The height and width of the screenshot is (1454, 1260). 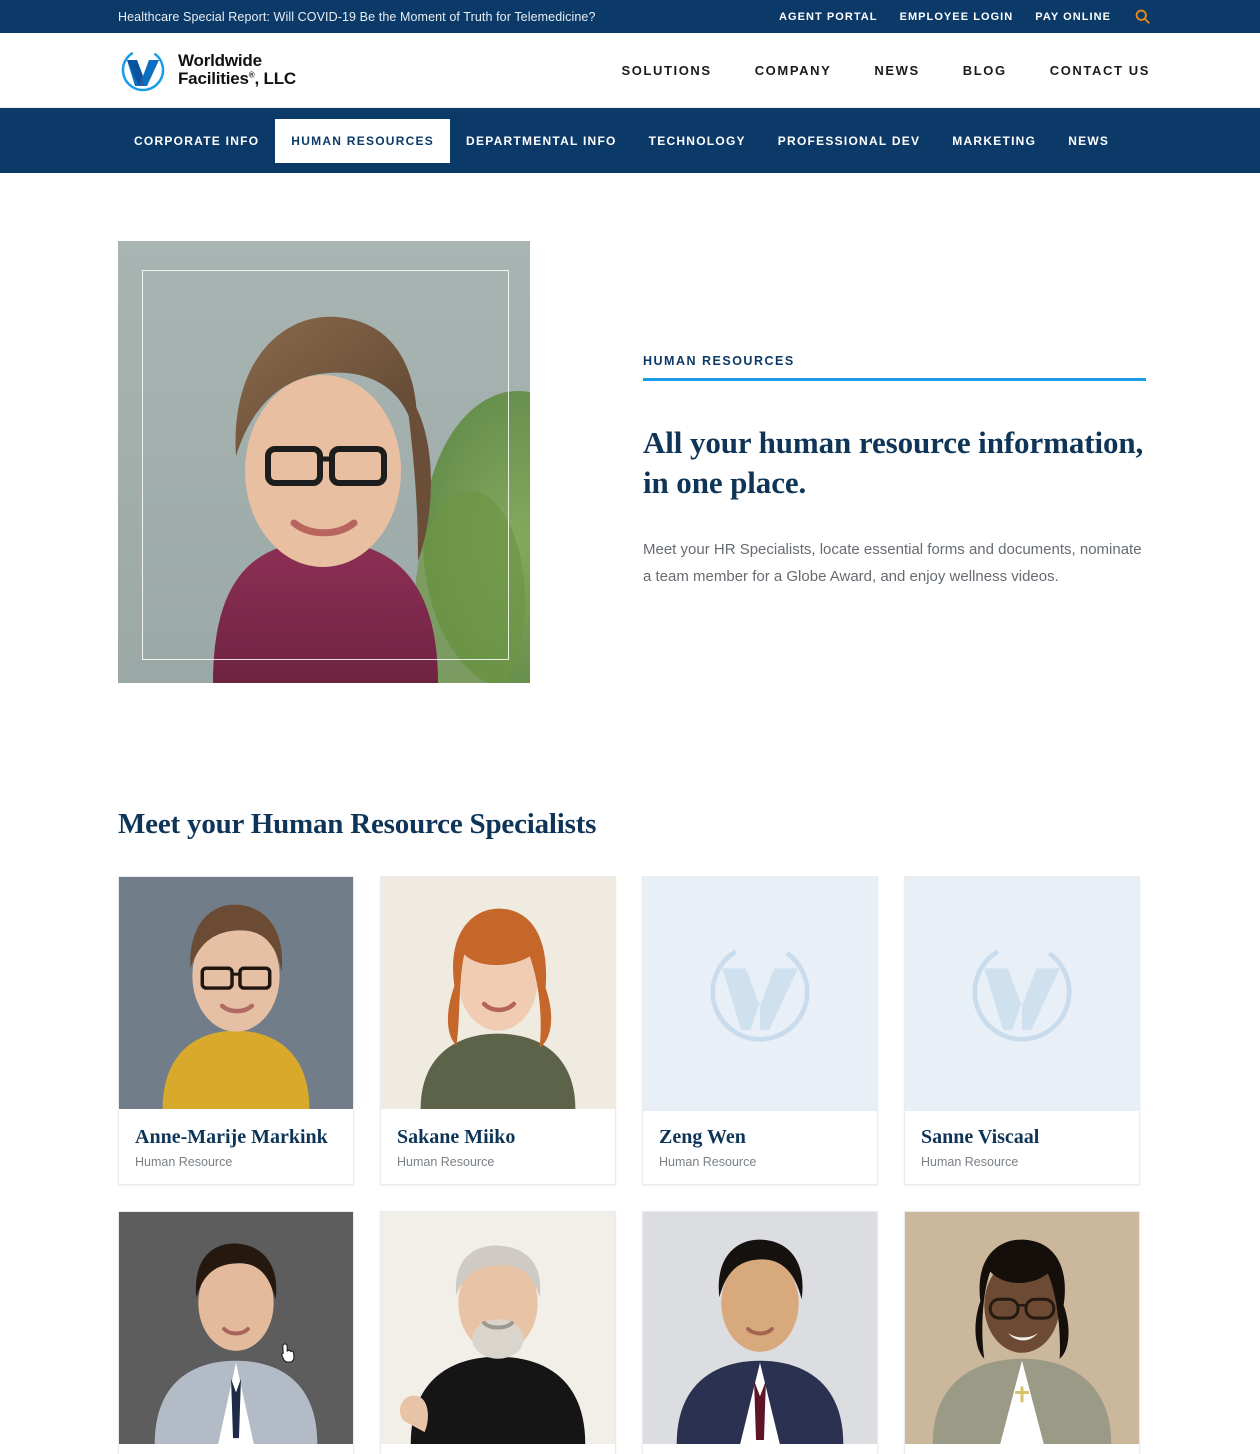 I want to click on specialist-info: Zeng Wen Human Resource, so click(x=760, y=1141).